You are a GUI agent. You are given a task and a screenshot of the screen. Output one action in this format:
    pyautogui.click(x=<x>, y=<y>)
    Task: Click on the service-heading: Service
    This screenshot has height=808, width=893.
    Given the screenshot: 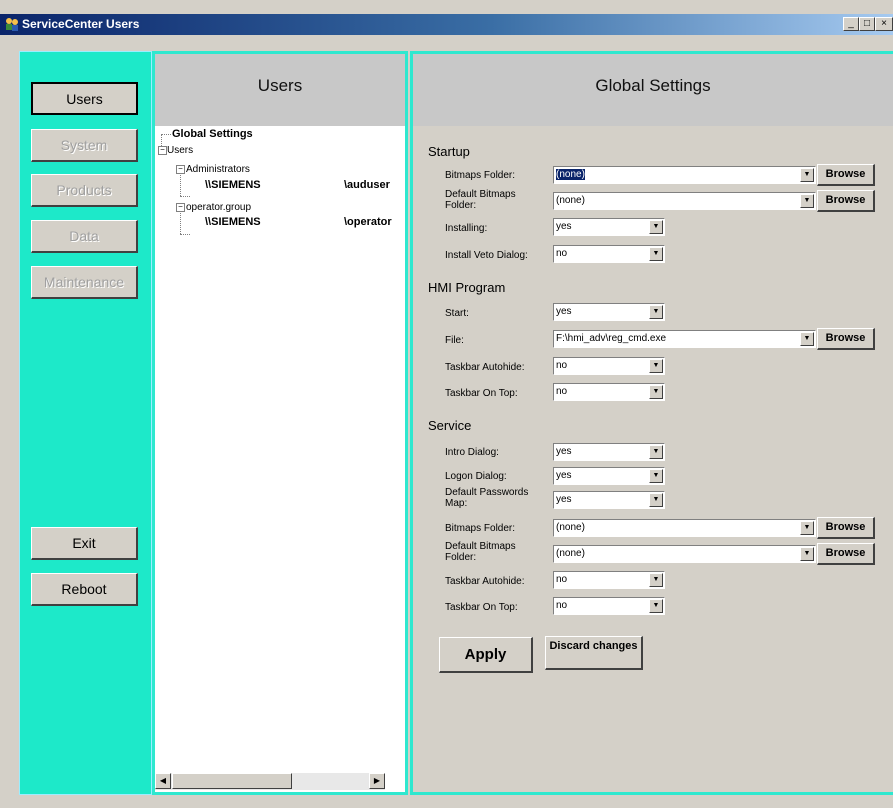 What is the action you would take?
    pyautogui.click(x=450, y=425)
    